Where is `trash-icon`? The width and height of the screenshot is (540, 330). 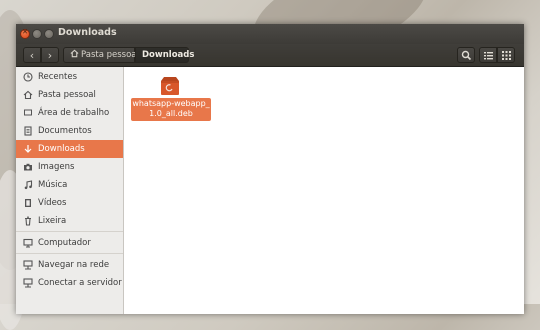 trash-icon is located at coordinates (28, 221).